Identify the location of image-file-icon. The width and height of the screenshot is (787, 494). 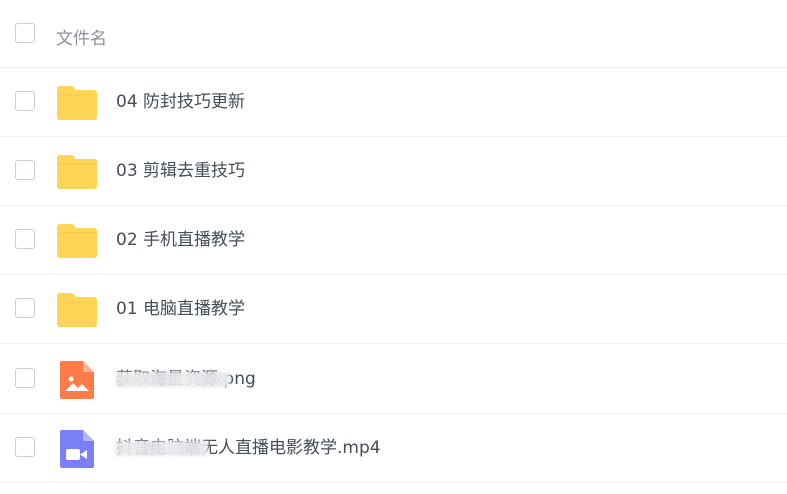
(77, 380).